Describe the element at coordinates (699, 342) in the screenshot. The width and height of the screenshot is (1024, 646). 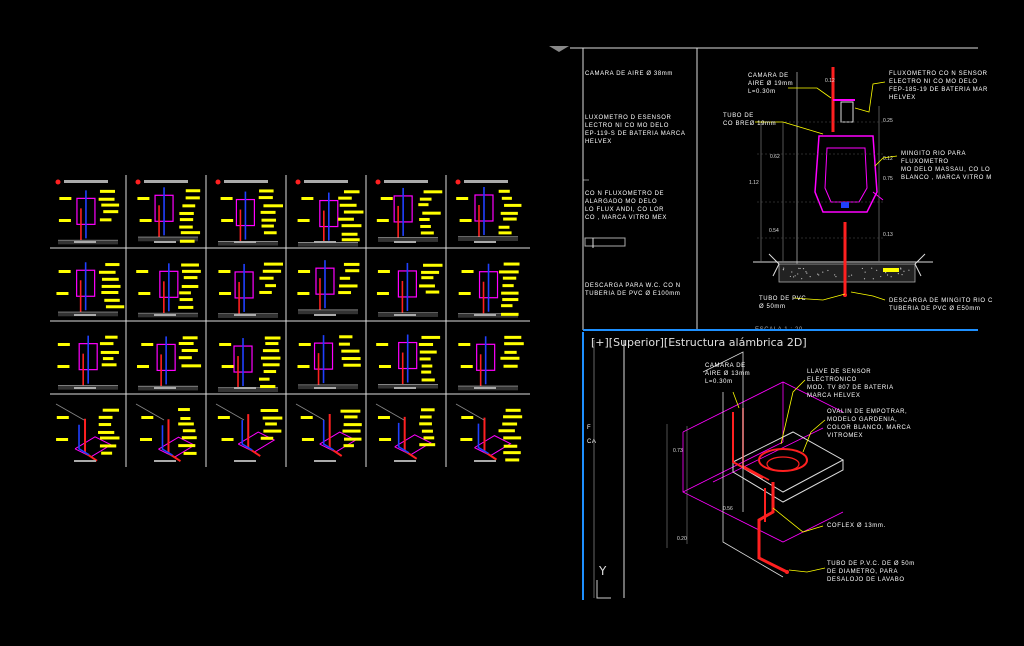
I see `viewport-control-label: [+][Superior][Estructura alámbrica 2D]` at that location.